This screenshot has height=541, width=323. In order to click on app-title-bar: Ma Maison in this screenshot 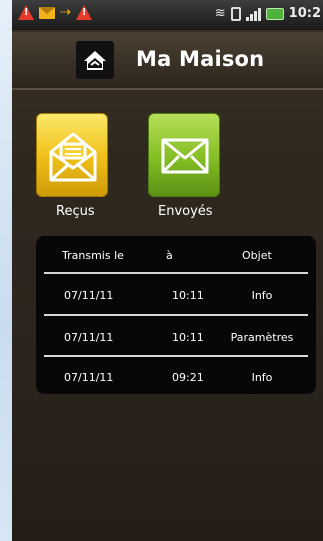, I will do `click(167, 61)`.